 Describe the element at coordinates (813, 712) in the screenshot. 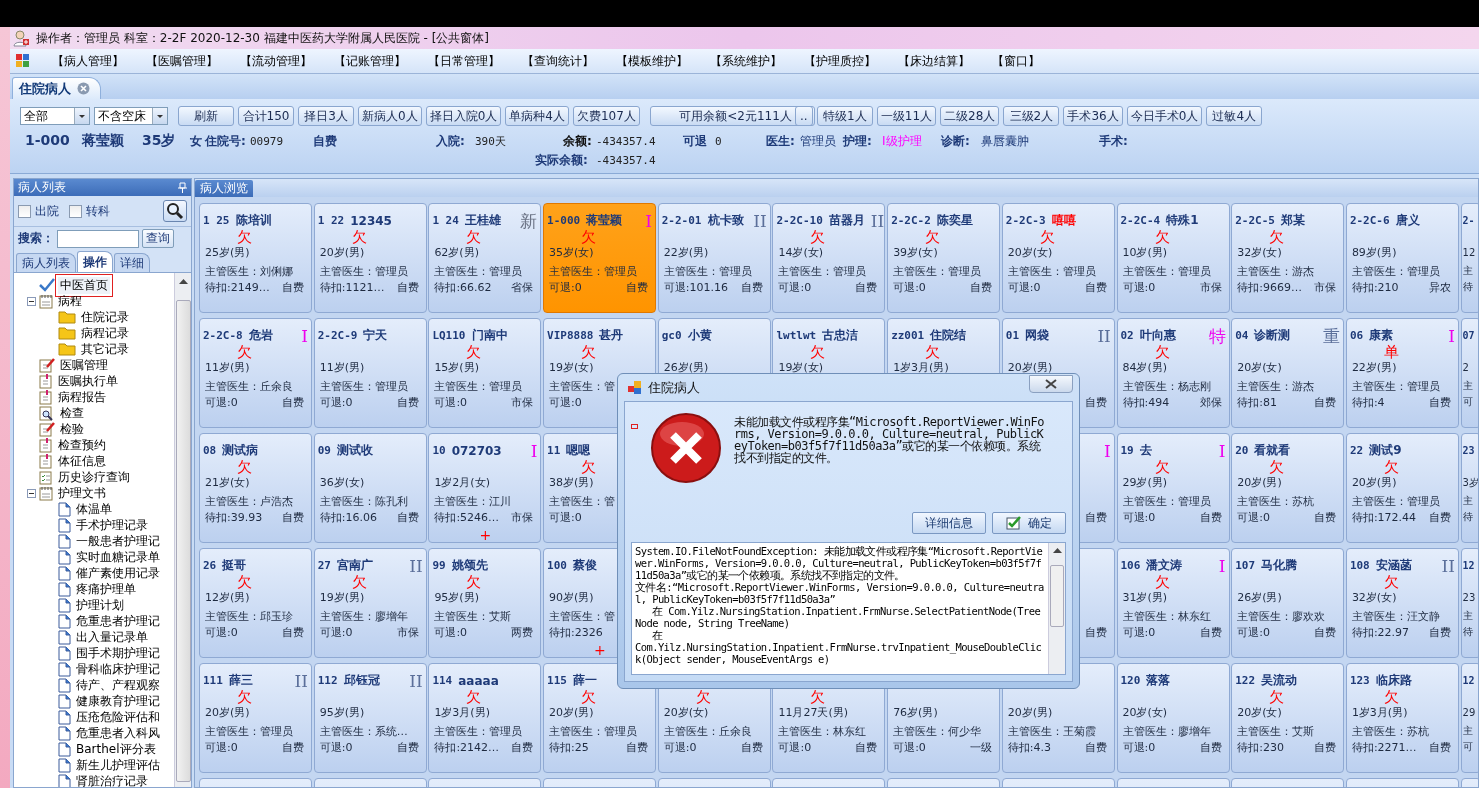

I see `patient-age: 11月27天(男)` at that location.